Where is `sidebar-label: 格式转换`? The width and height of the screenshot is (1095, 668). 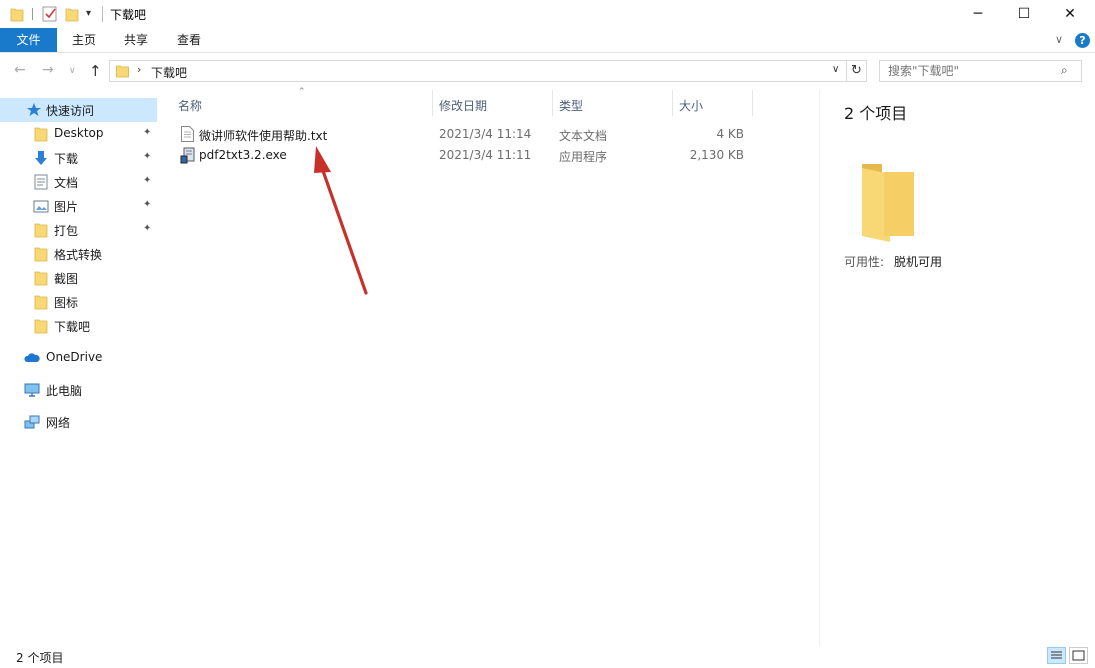 sidebar-label: 格式转换 is located at coordinates (78, 255).